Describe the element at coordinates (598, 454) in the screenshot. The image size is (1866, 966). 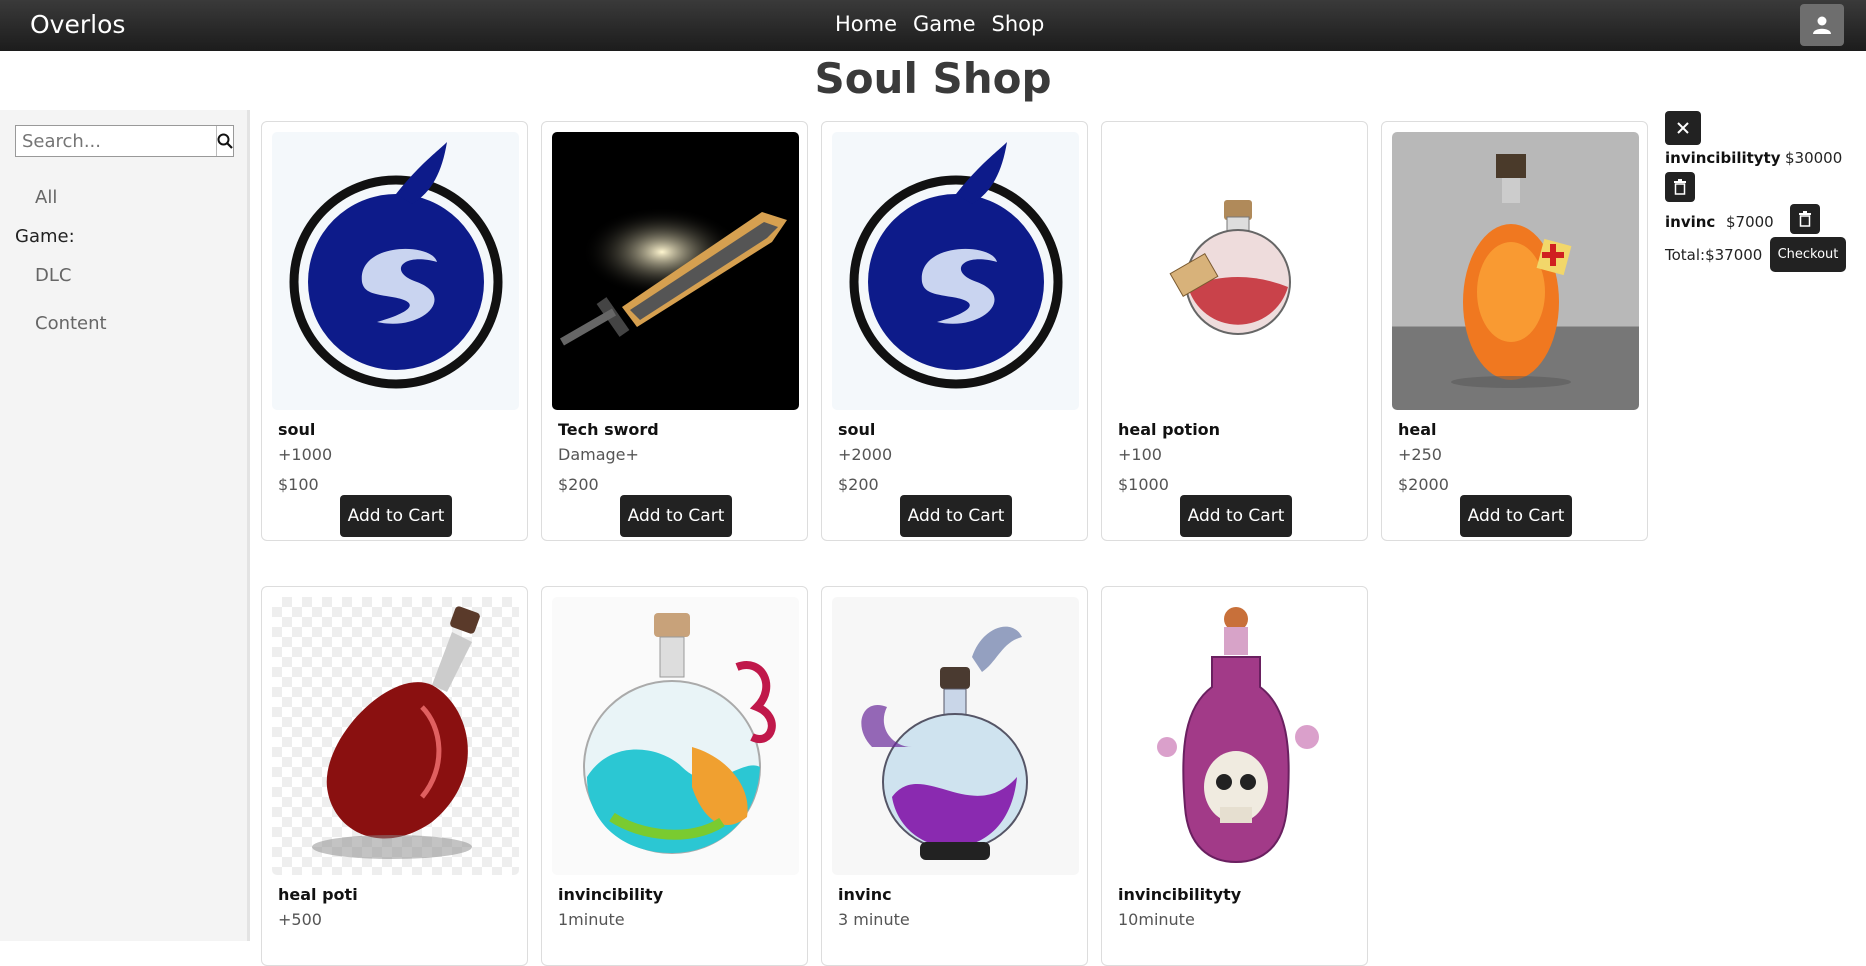
I see `product-description: Damage+` at that location.